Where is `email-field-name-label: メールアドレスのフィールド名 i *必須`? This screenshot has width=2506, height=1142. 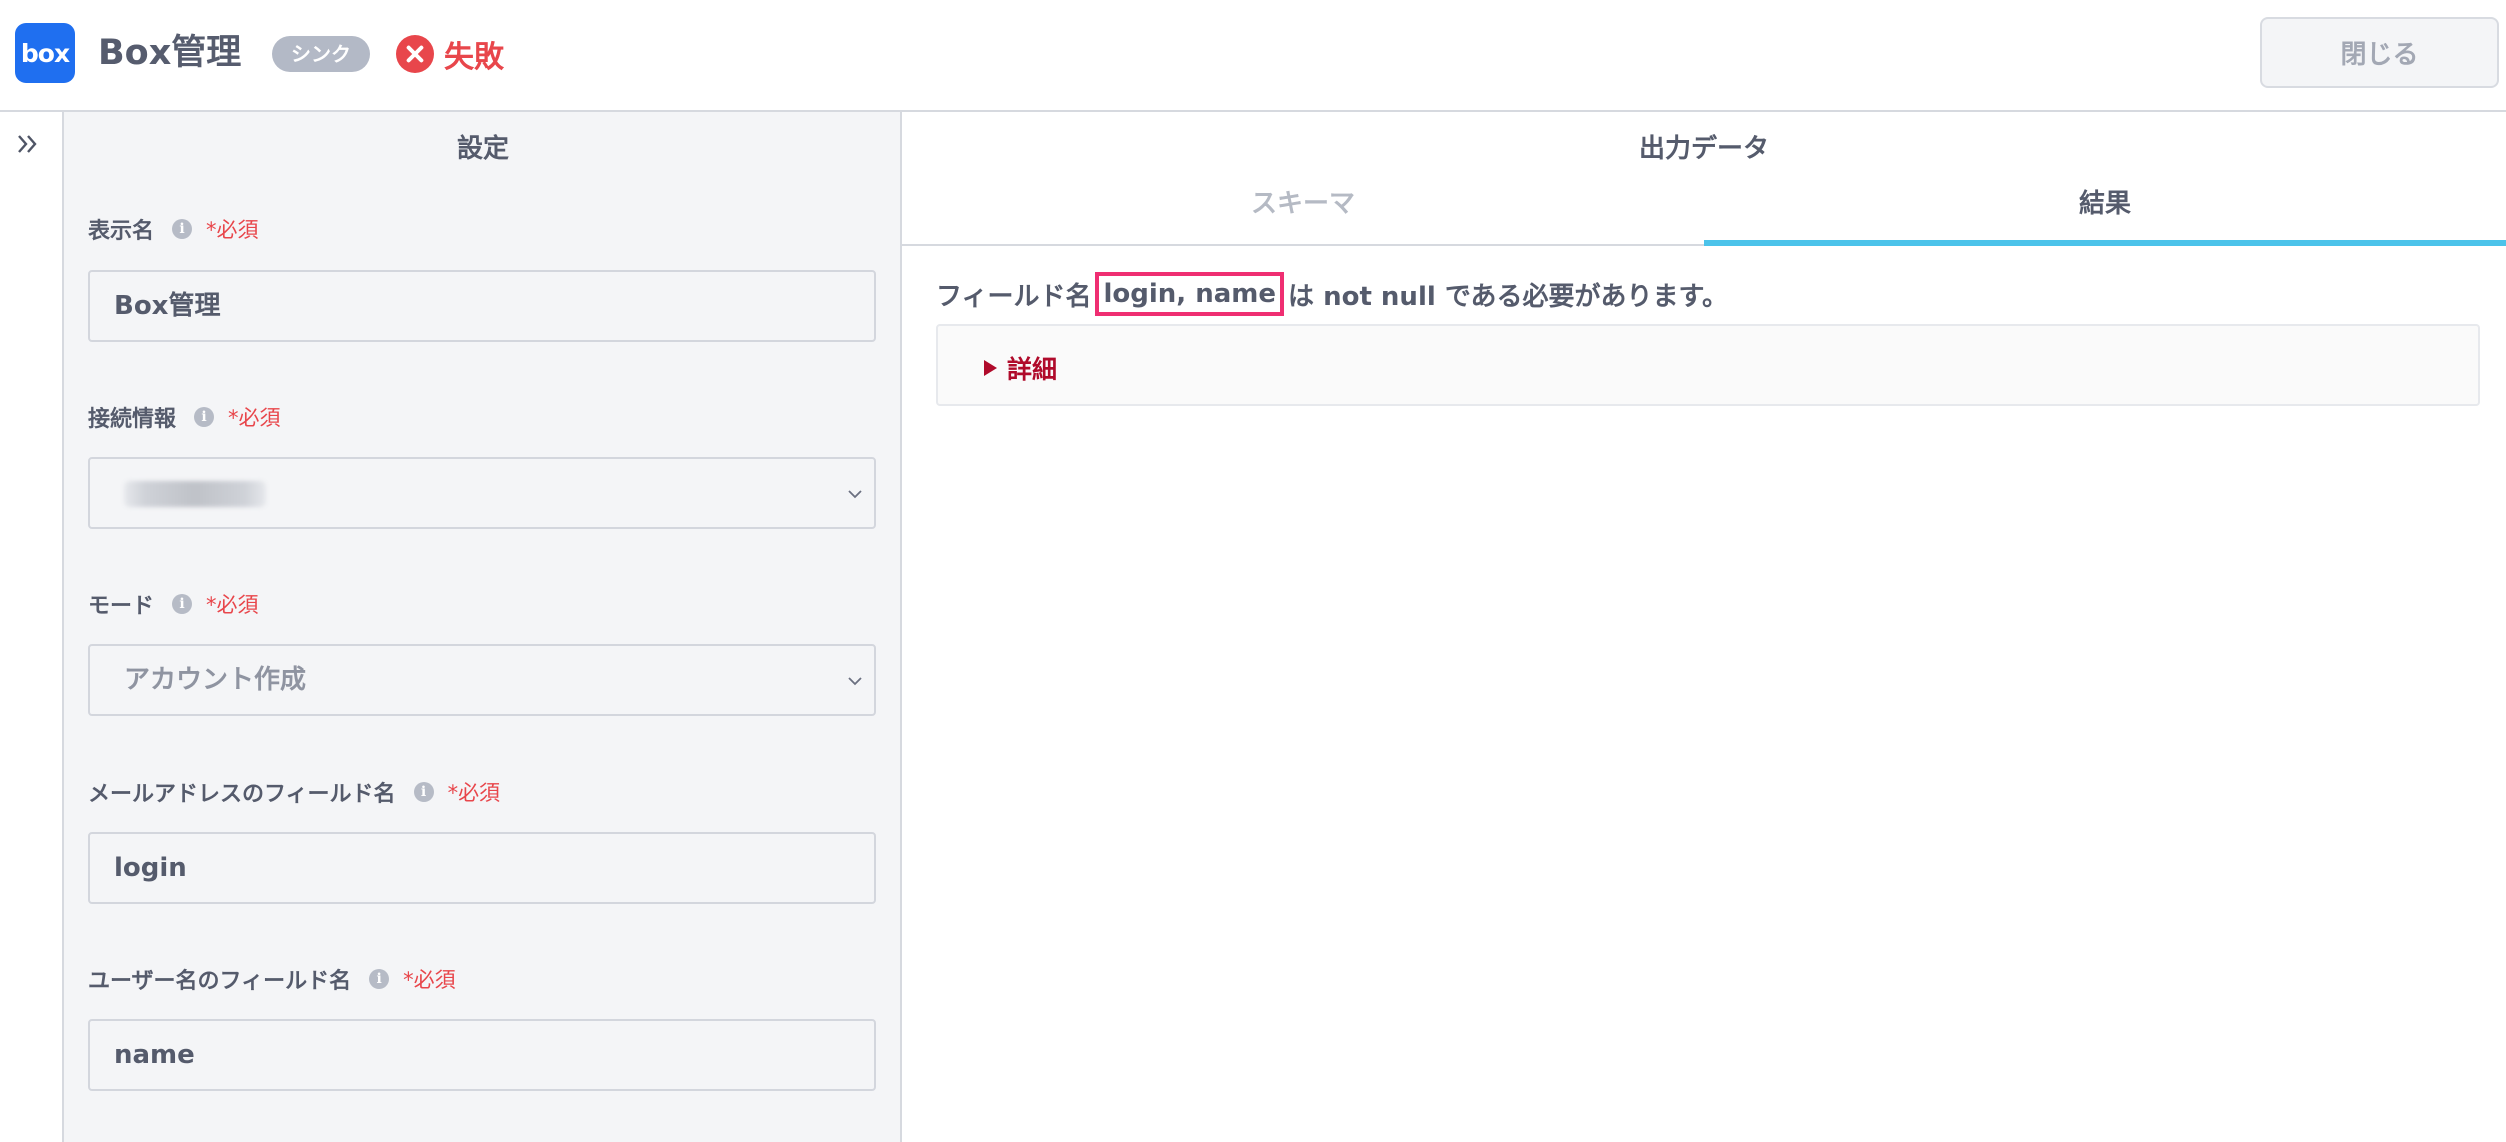 email-field-name-label: メールアドレスのフィールド名 i *必須 is located at coordinates (294, 792).